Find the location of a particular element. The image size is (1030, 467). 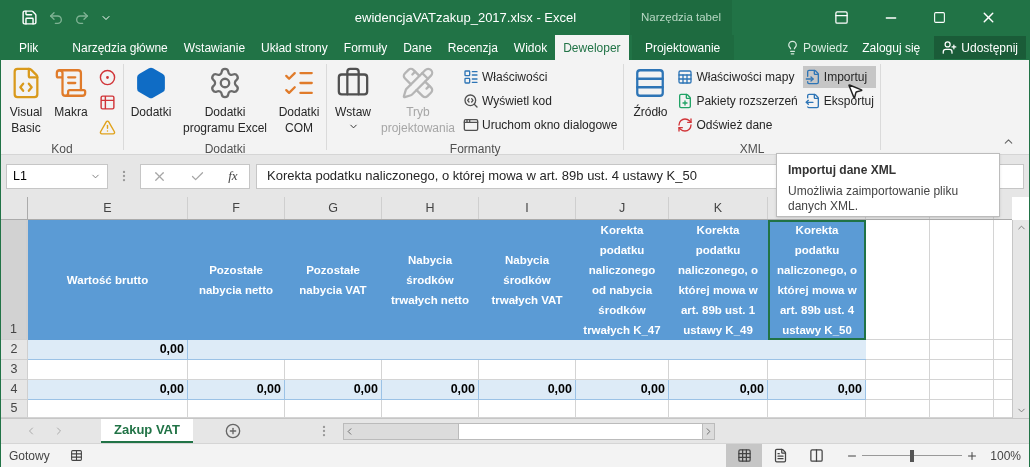

scroll-icon is located at coordinates (71, 83).